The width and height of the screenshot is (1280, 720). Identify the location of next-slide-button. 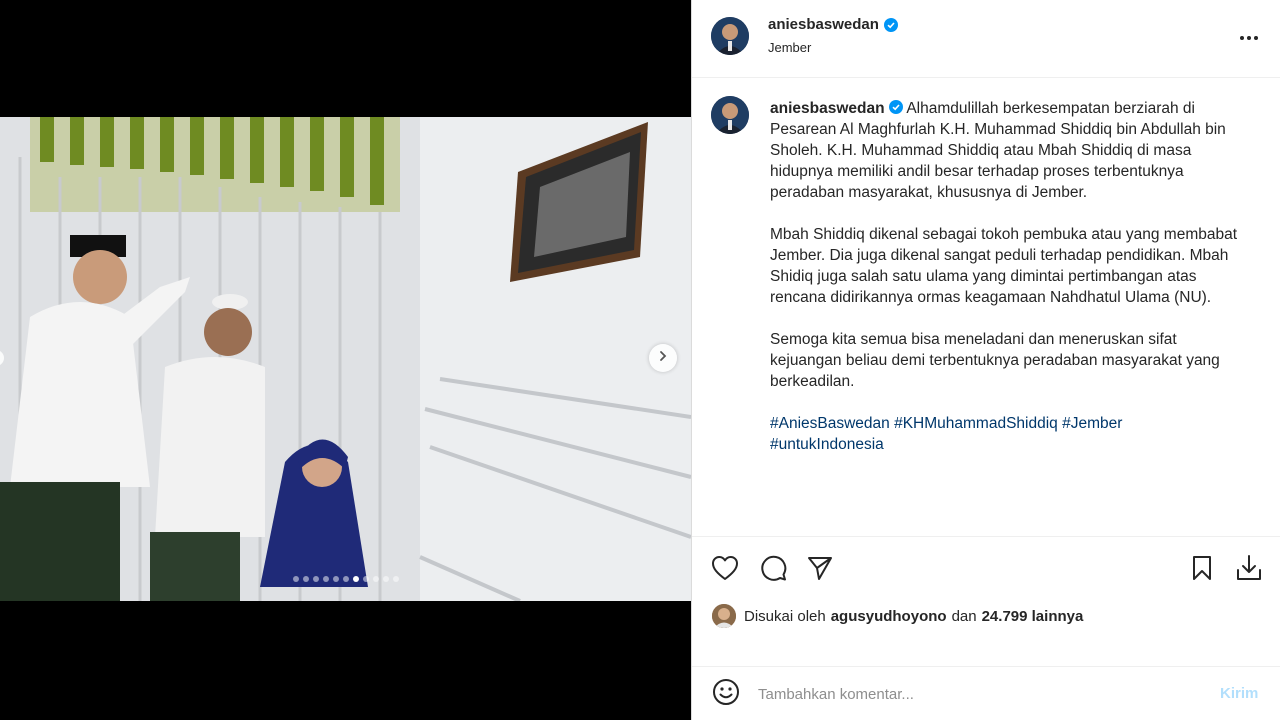
(663, 358).